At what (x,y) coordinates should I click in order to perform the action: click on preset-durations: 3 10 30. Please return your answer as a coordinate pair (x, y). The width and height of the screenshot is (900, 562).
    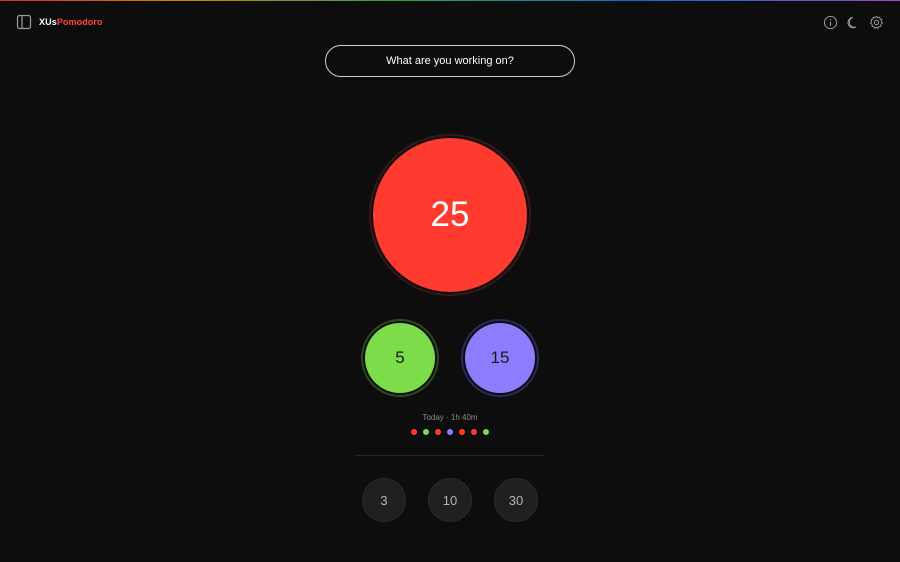
    Looking at the image, I should click on (450, 500).